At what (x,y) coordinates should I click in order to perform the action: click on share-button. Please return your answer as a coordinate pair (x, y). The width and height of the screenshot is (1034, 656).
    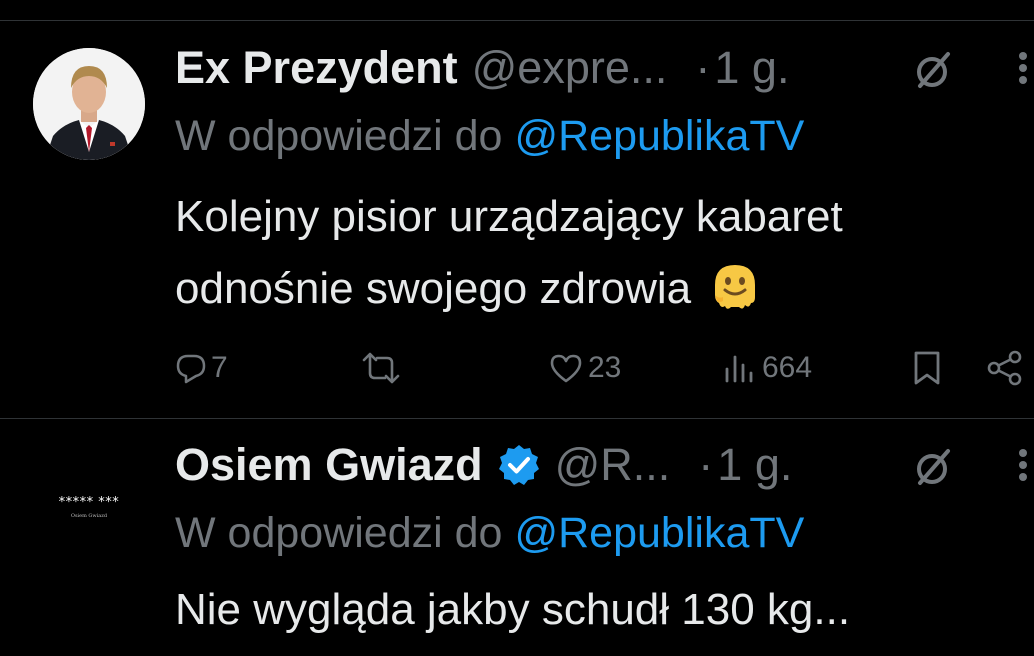
    Looking at the image, I should click on (1005, 368).